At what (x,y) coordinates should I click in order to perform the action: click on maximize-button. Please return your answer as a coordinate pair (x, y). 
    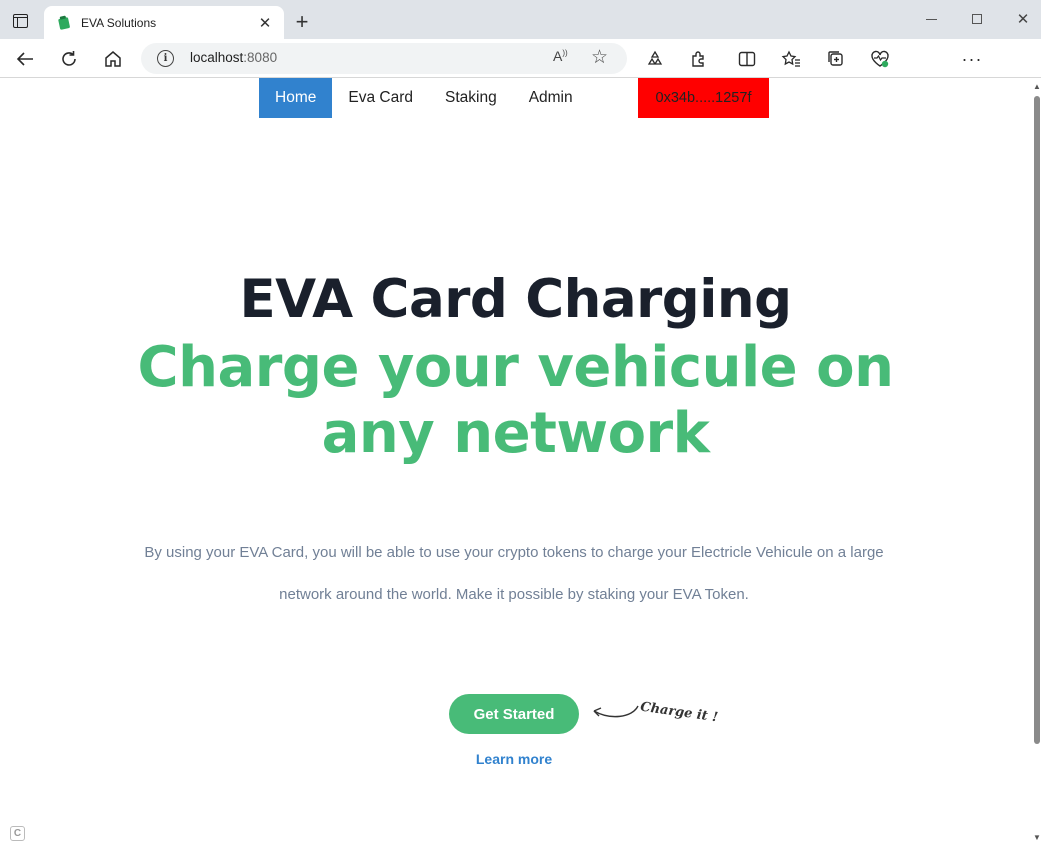
    Looking at the image, I should click on (977, 19).